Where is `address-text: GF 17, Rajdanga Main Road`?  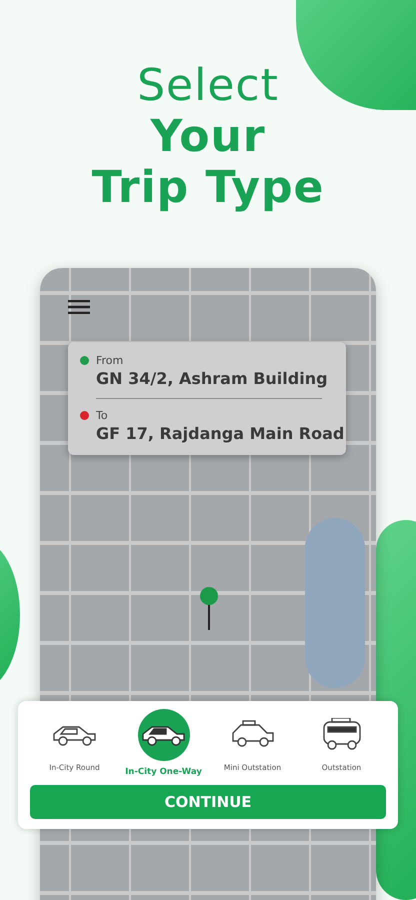 address-text: GF 17, Rajdanga Main Road is located at coordinates (221, 433).